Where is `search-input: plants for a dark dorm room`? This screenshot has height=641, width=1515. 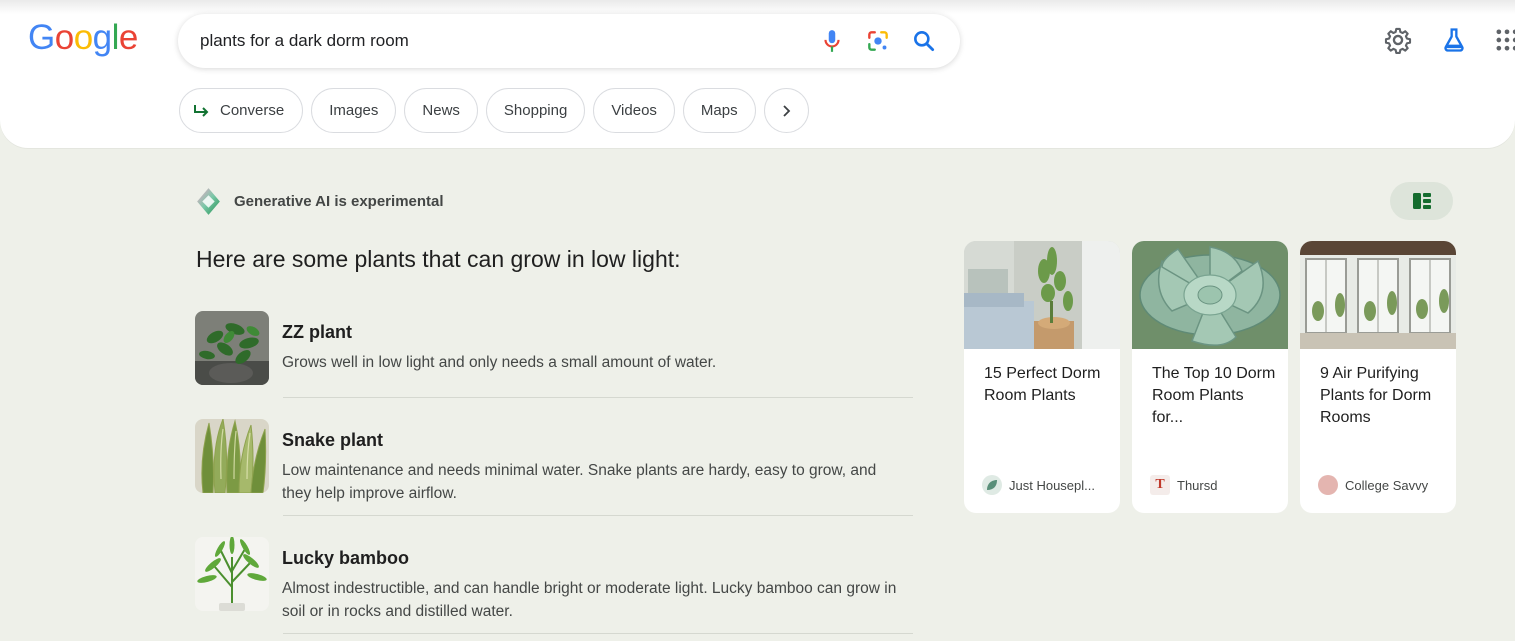 search-input: plants for a dark dorm room is located at coordinates (304, 41).